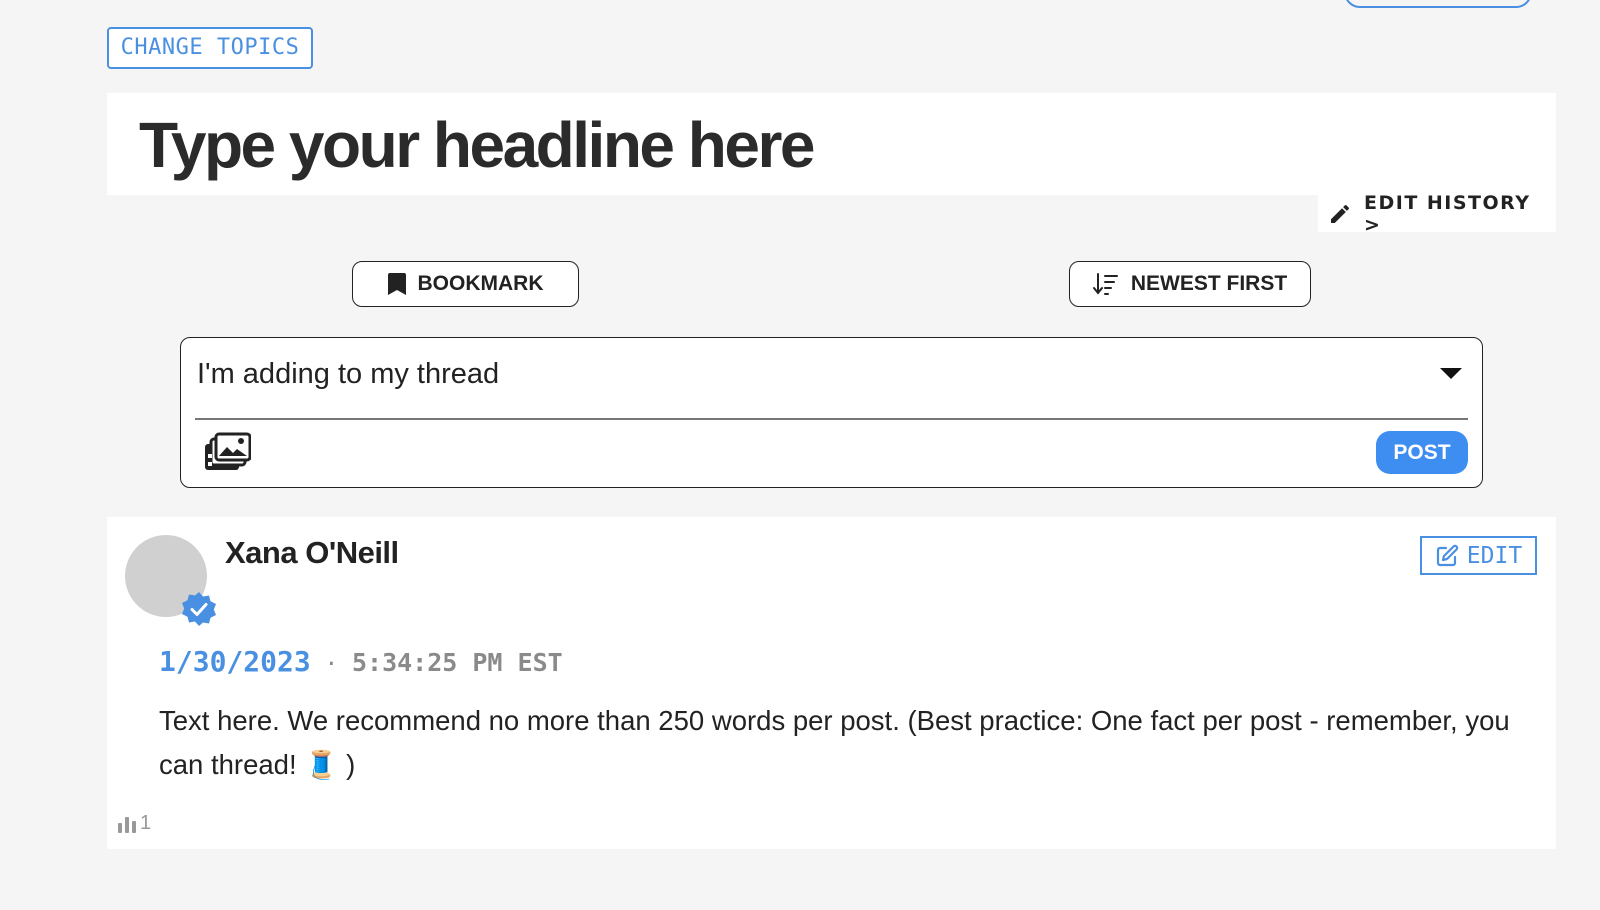 The height and width of the screenshot is (910, 1600). What do you see at coordinates (348, 374) in the screenshot?
I see `thread-mode-select: I'm adding to my thread` at bounding box center [348, 374].